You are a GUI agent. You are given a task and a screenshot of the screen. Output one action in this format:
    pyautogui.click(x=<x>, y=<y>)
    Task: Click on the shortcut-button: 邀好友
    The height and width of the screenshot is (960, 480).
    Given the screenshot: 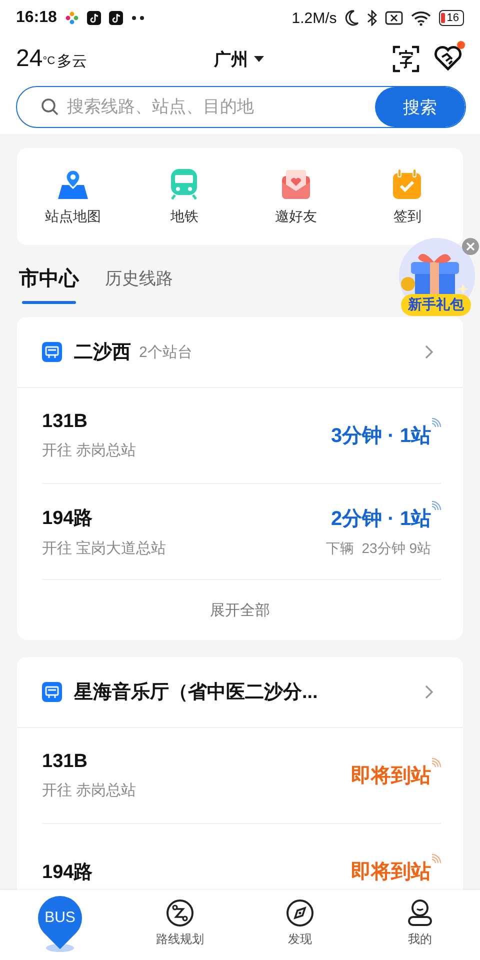 What is the action you would take?
    pyautogui.click(x=295, y=197)
    